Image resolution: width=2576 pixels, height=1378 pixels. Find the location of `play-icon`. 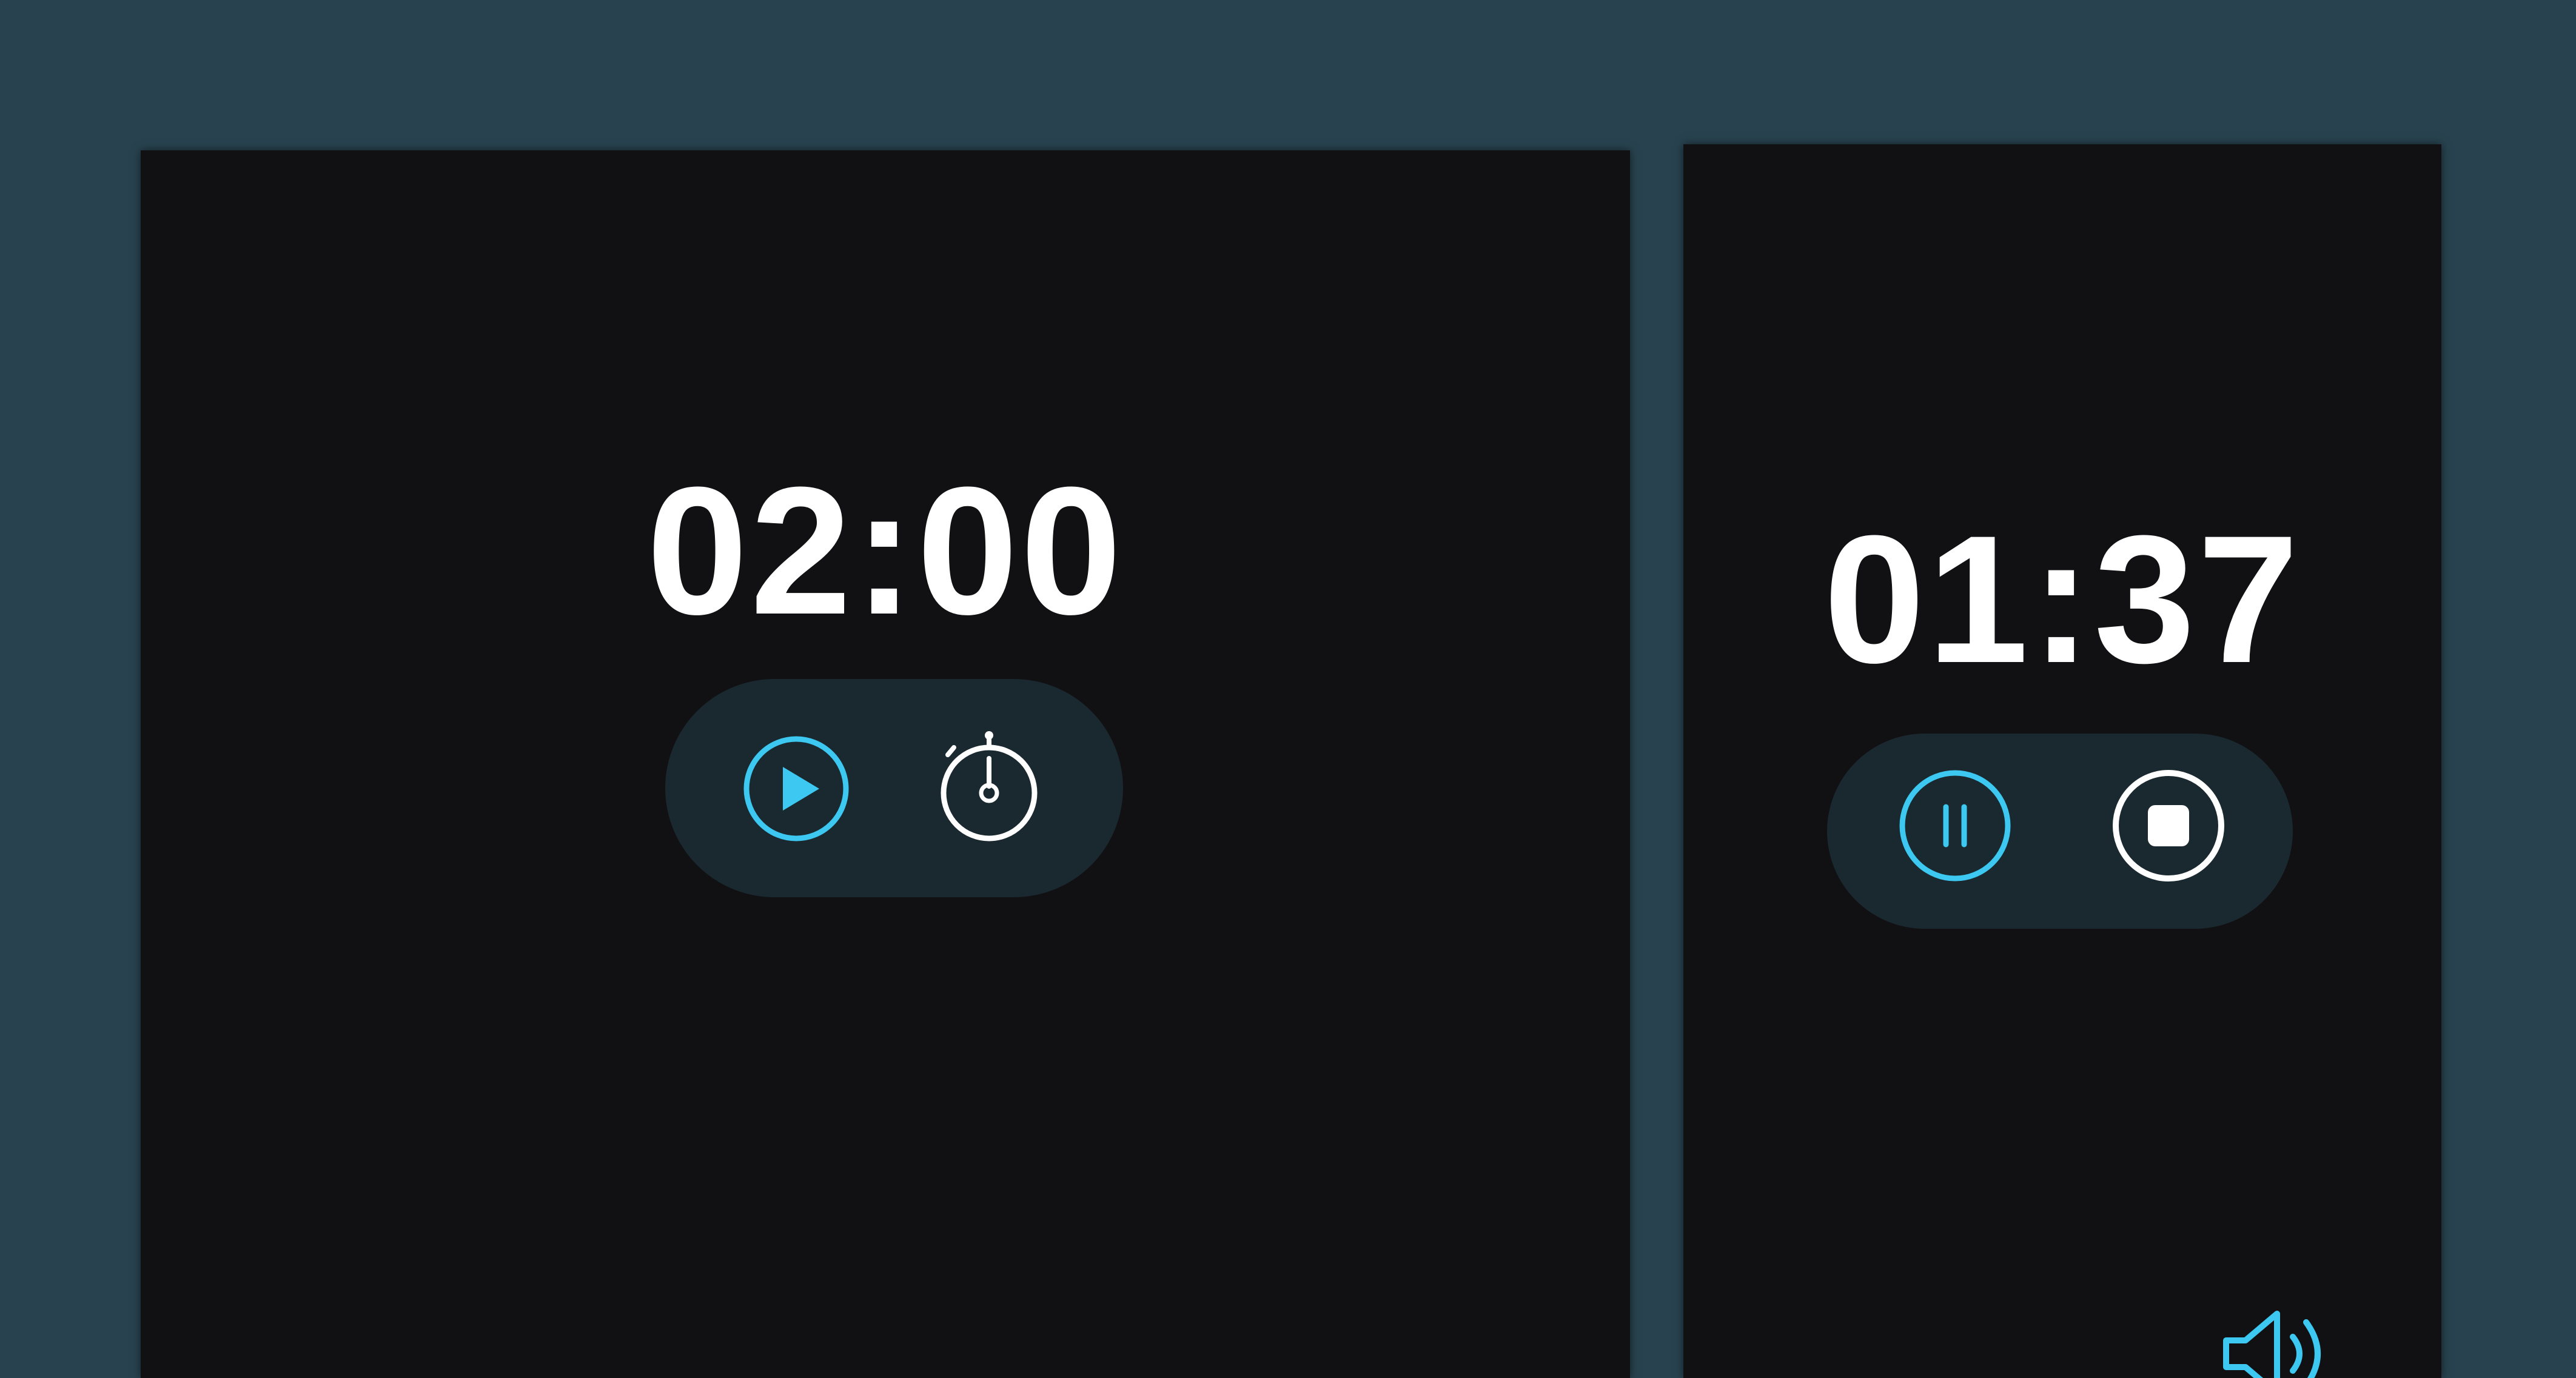

play-icon is located at coordinates (796, 788).